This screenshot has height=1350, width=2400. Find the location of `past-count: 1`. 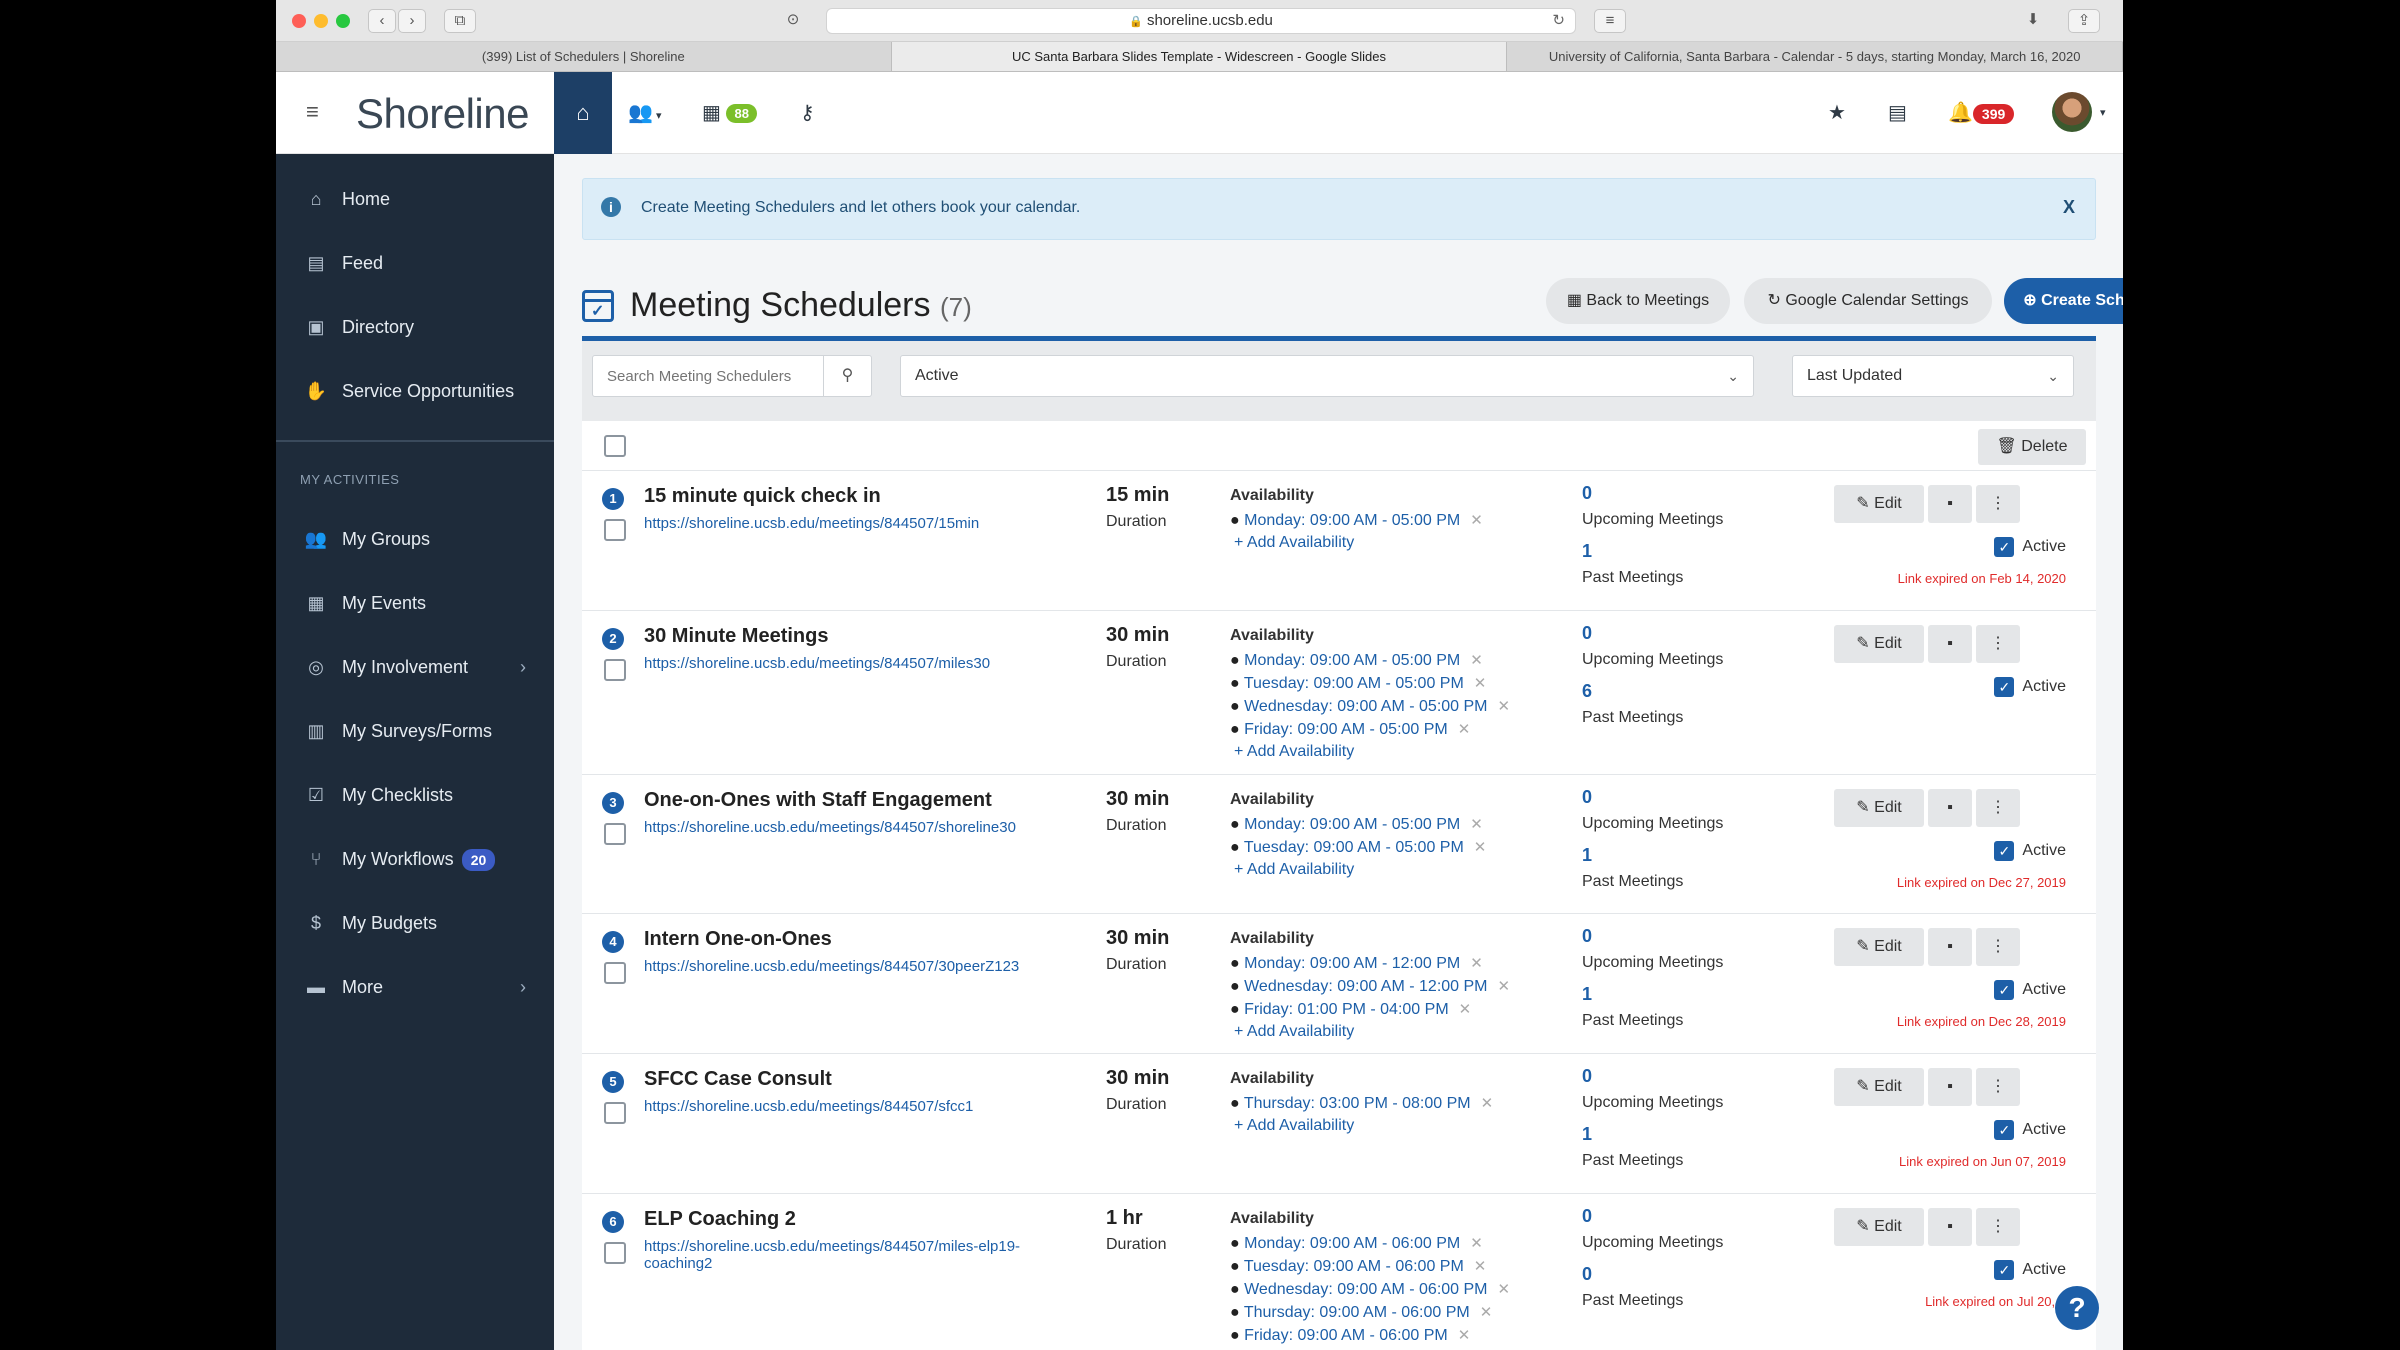

past-count: 1 is located at coordinates (1587, 855).